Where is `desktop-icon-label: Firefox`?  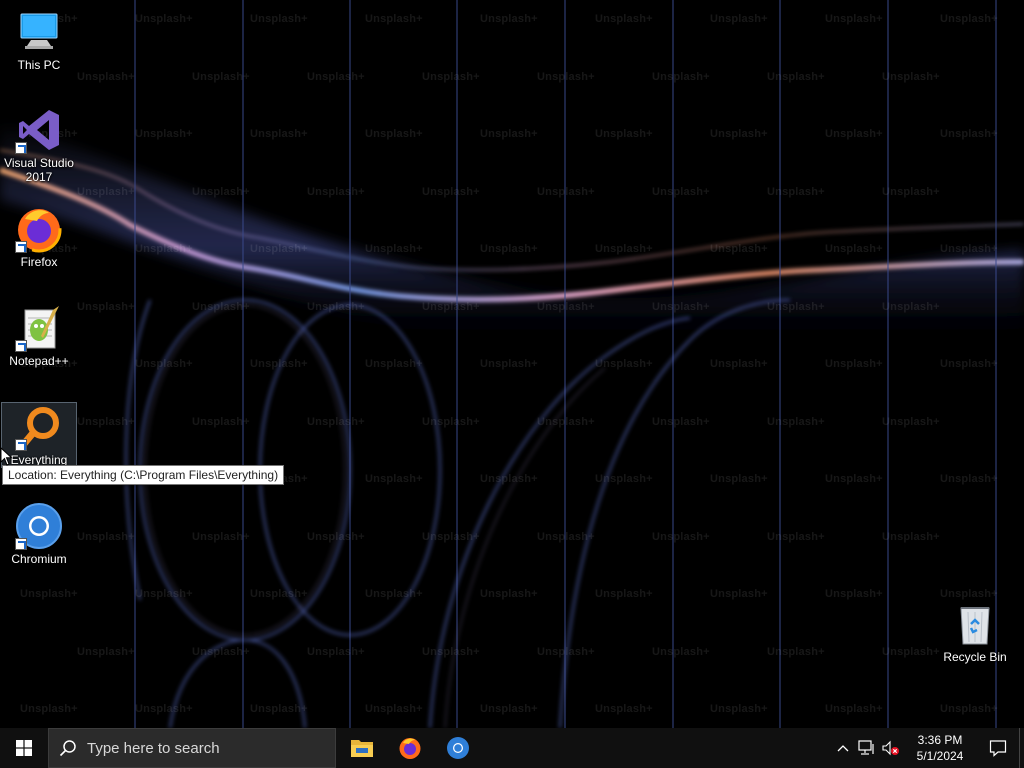
desktop-icon-label: Firefox is located at coordinates (39, 262).